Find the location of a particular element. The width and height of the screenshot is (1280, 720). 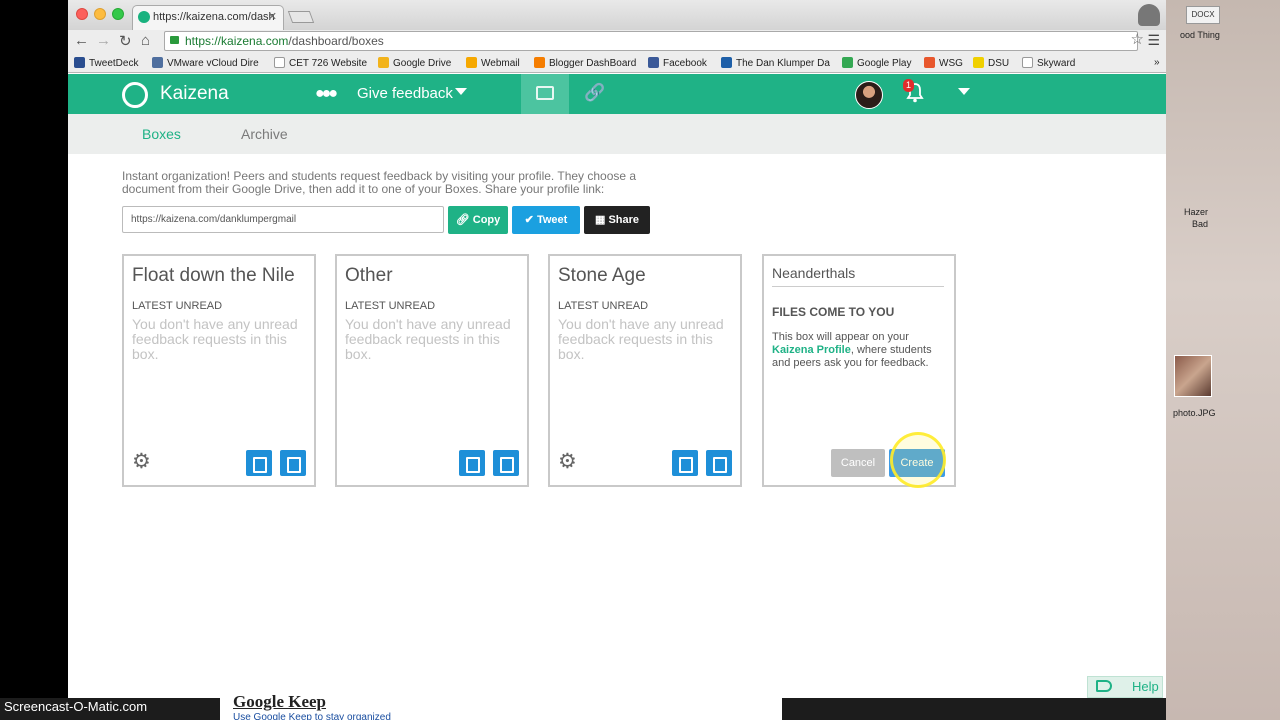

box-name-input: Neanderthals is located at coordinates (858, 276).